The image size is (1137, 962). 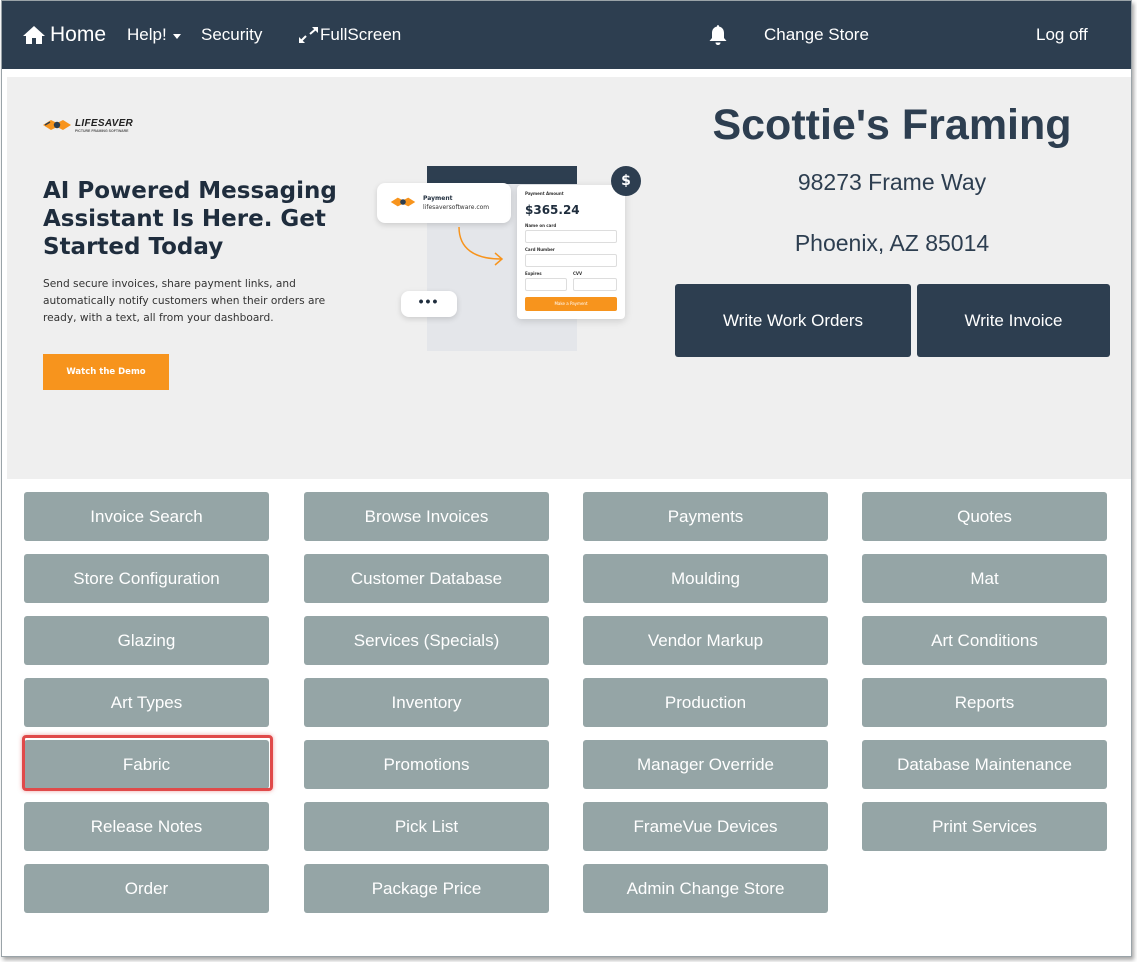 What do you see at coordinates (984, 826) in the screenshot?
I see `menu-print-services: Print Services` at bounding box center [984, 826].